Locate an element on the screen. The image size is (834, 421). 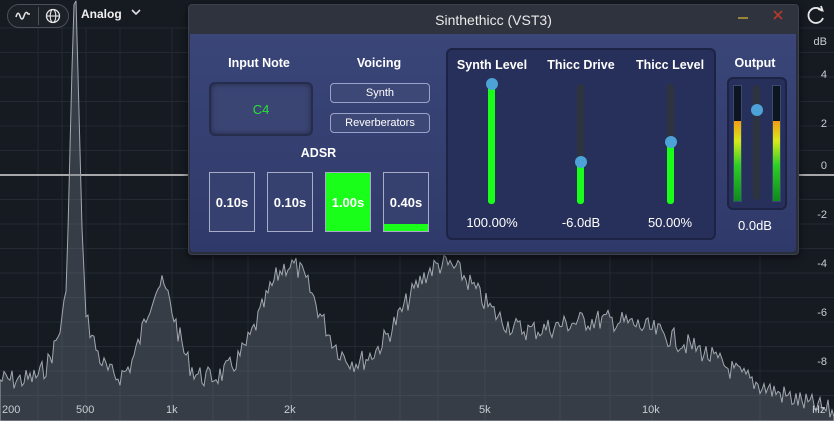
view-toggle-group is located at coordinates (38, 16).